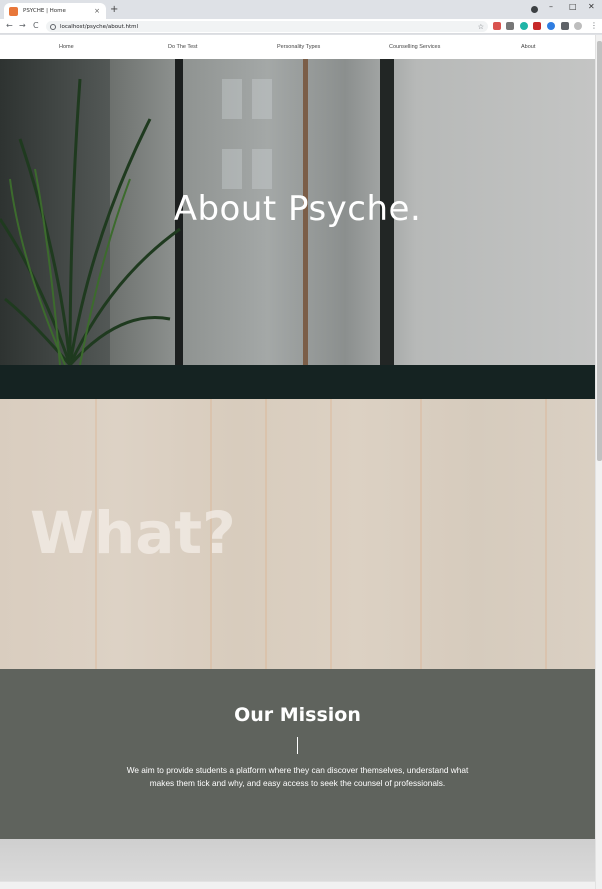 Image resolution: width=602 pixels, height=889 pixels. What do you see at coordinates (534, 9) in the screenshot?
I see `profile-indicator-icon` at bounding box center [534, 9].